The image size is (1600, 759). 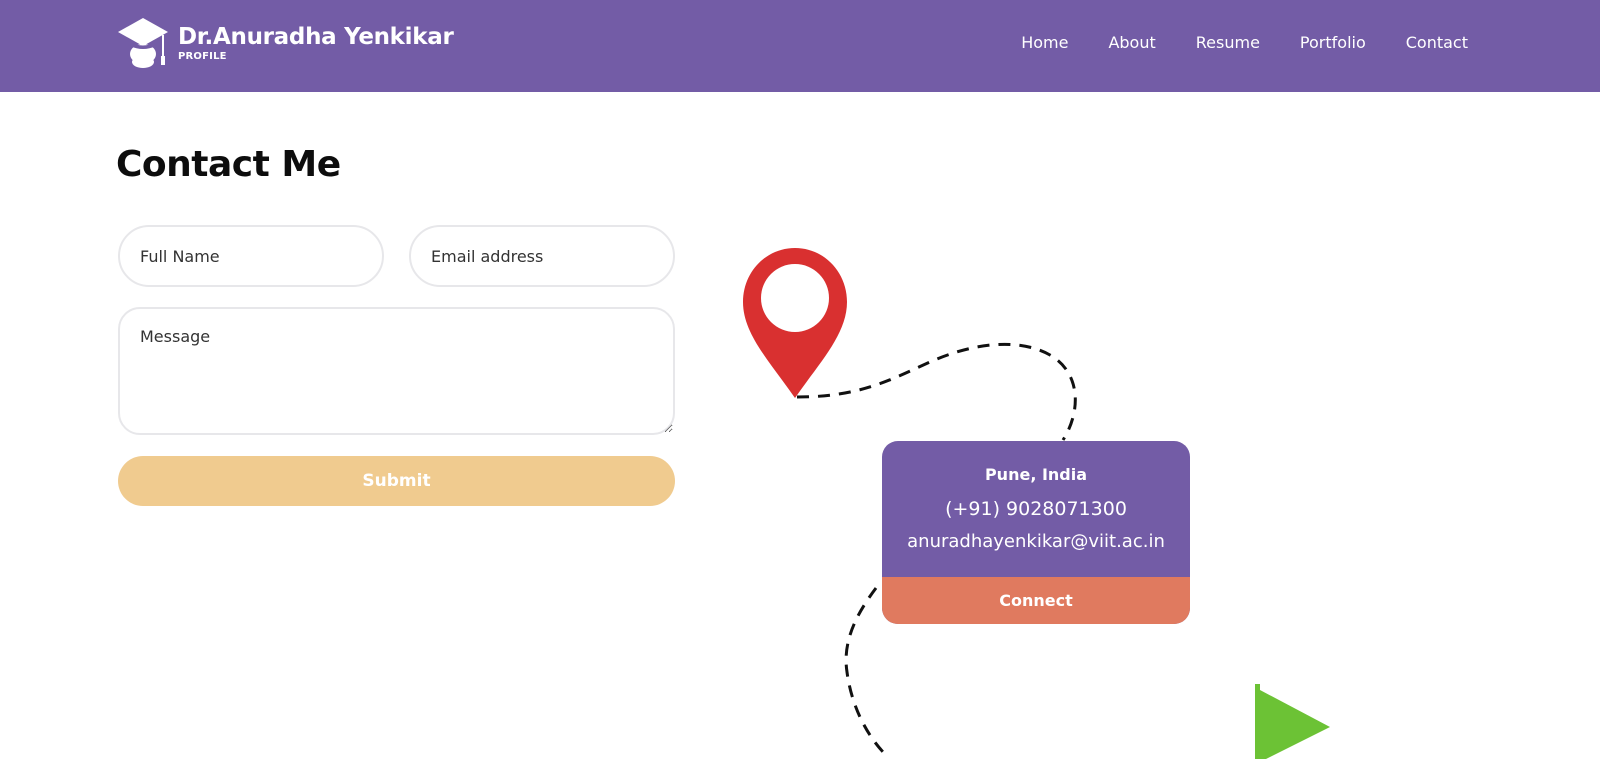 What do you see at coordinates (228, 164) in the screenshot?
I see `page-title: Contact Me` at bounding box center [228, 164].